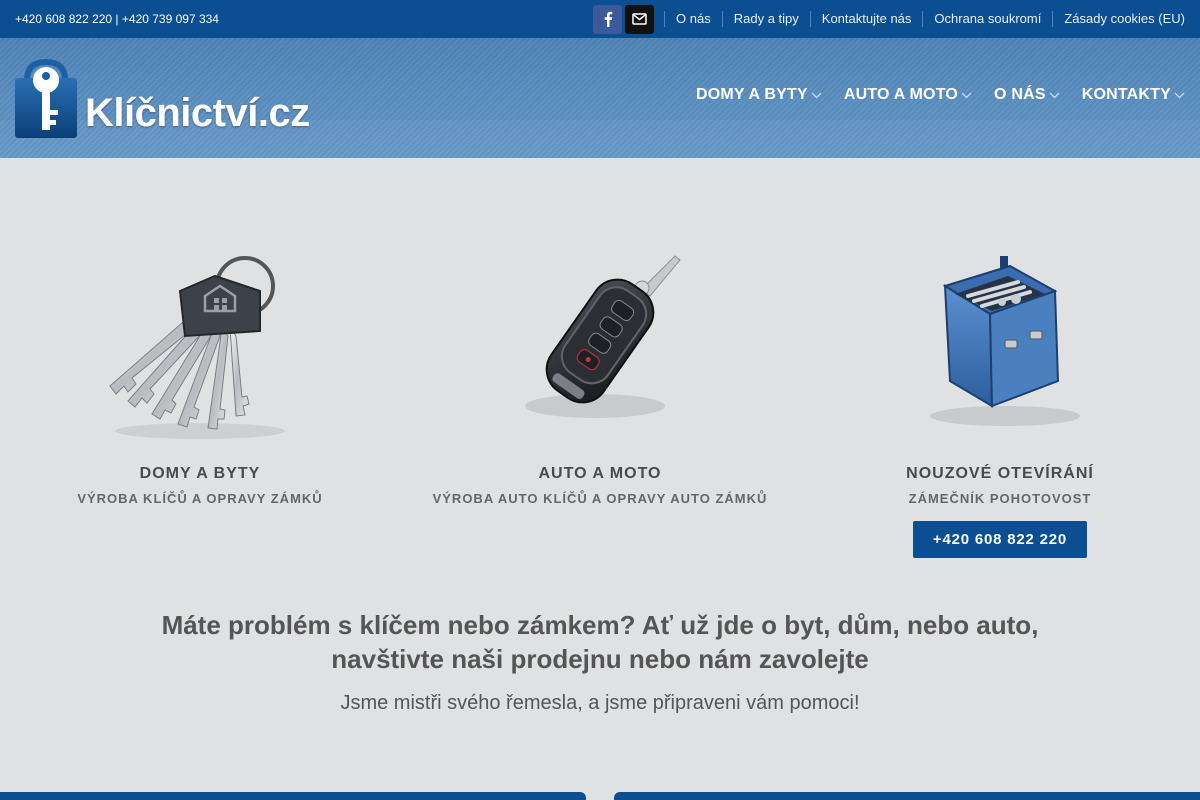  I want to click on feature-title: NOUZOVÉ OTEVÍRÁNÍ, so click(1000, 474).